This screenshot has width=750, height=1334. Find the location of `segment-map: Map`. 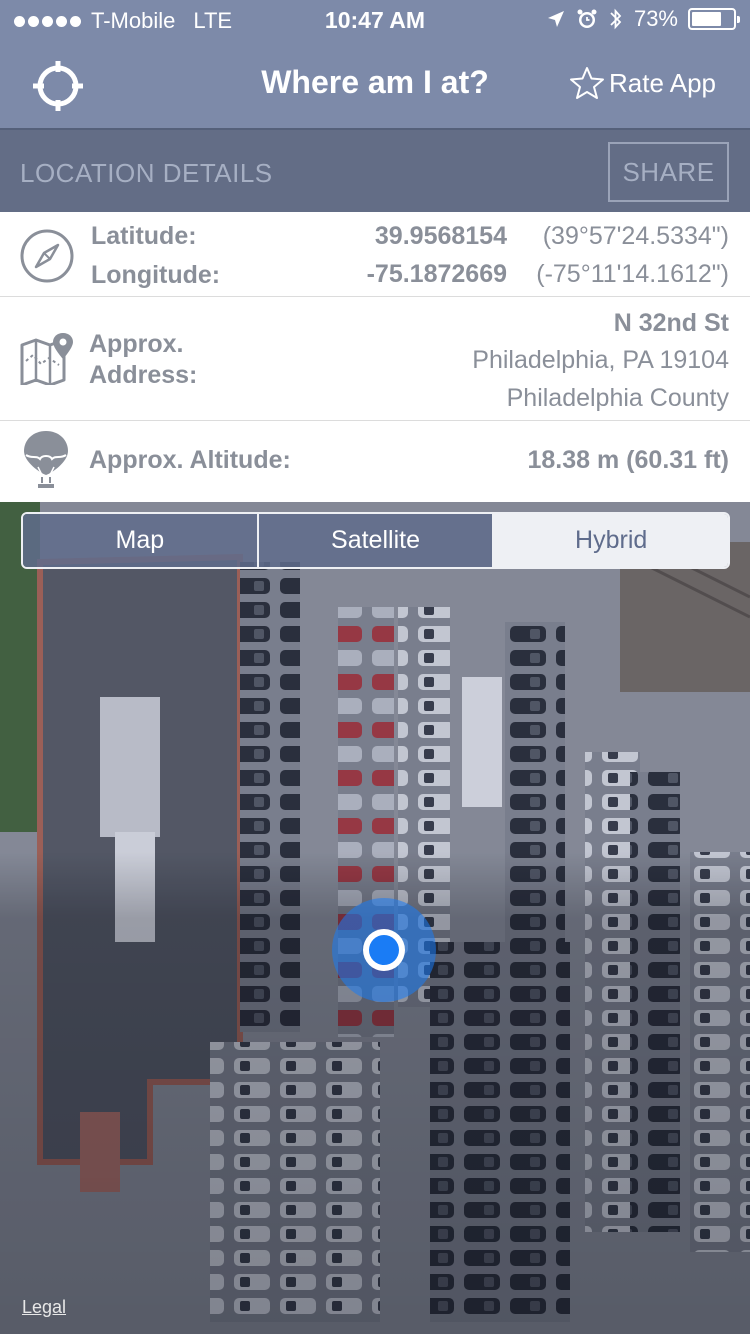

segment-map: Map is located at coordinates (141, 540).